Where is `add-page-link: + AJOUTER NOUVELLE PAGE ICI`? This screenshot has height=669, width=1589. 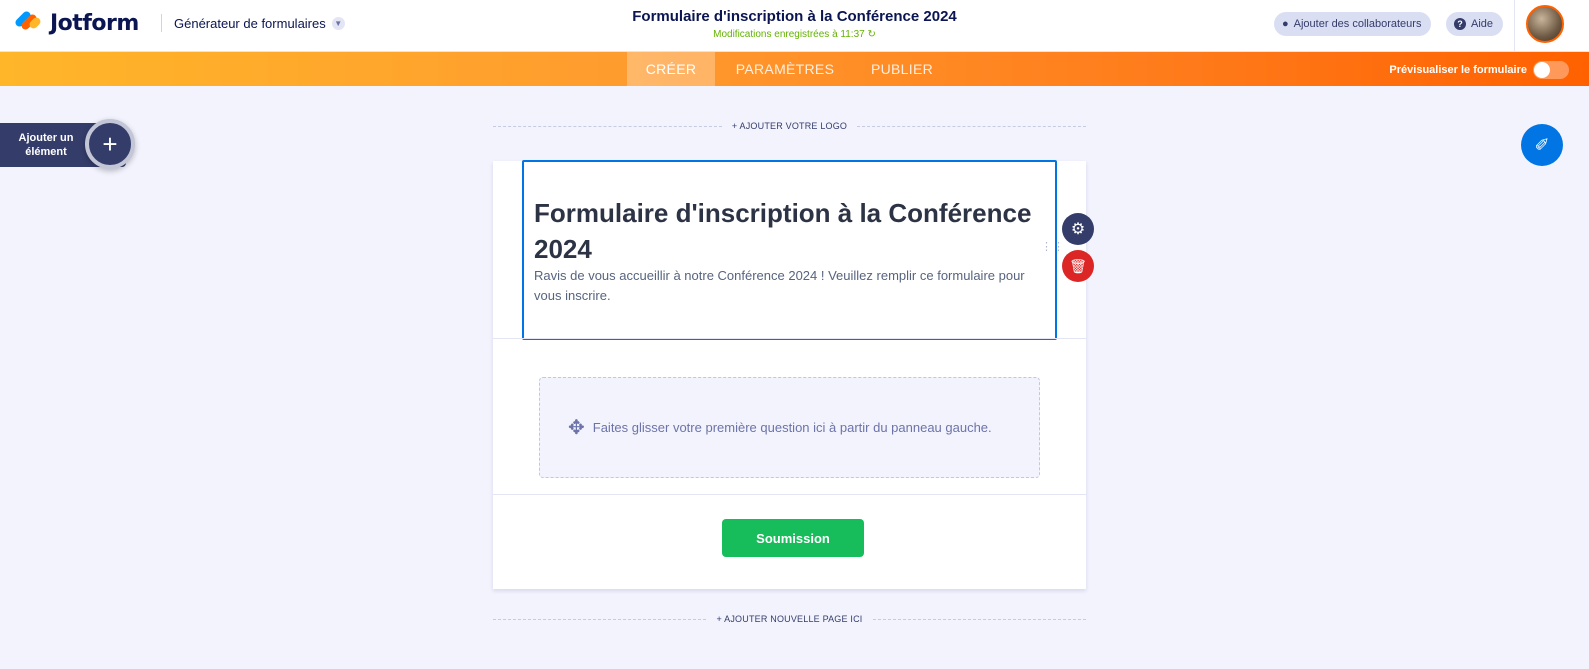 add-page-link: + AJOUTER NOUVELLE PAGE ICI is located at coordinates (789, 619).